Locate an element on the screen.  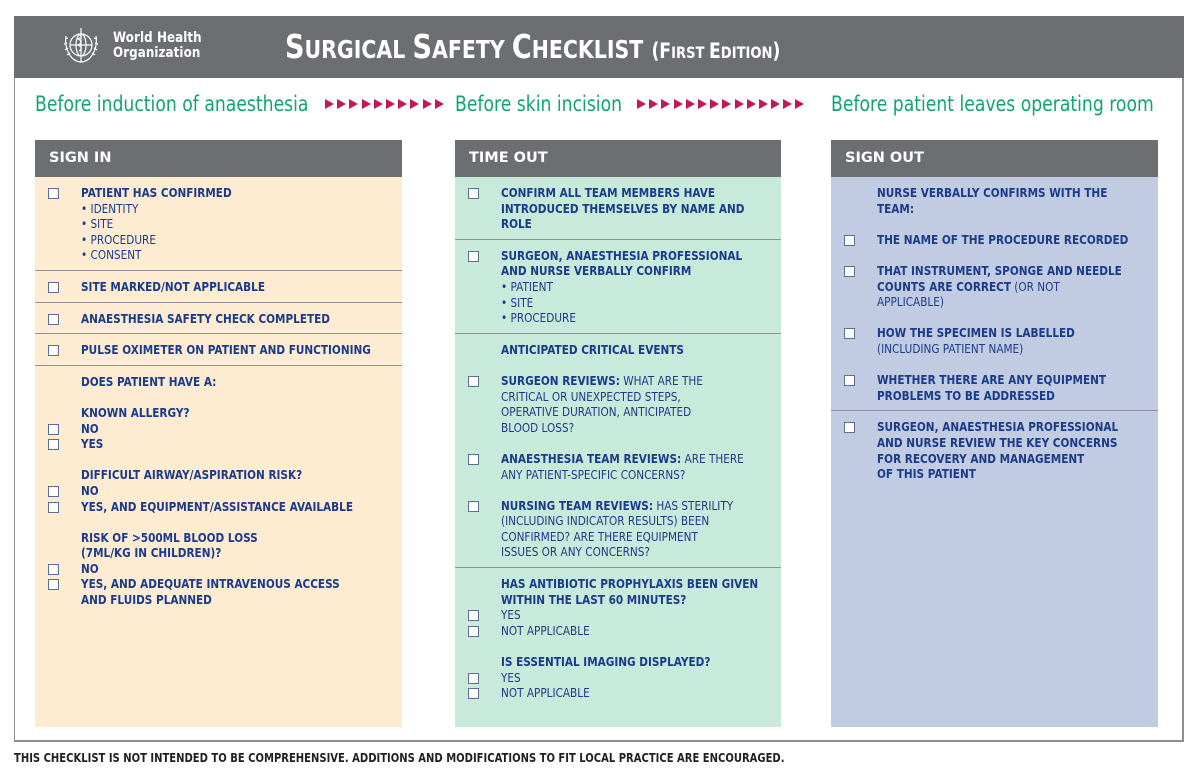
item-label: CONFIRMED? ARE THERE EQUIPMENT is located at coordinates (600, 536).